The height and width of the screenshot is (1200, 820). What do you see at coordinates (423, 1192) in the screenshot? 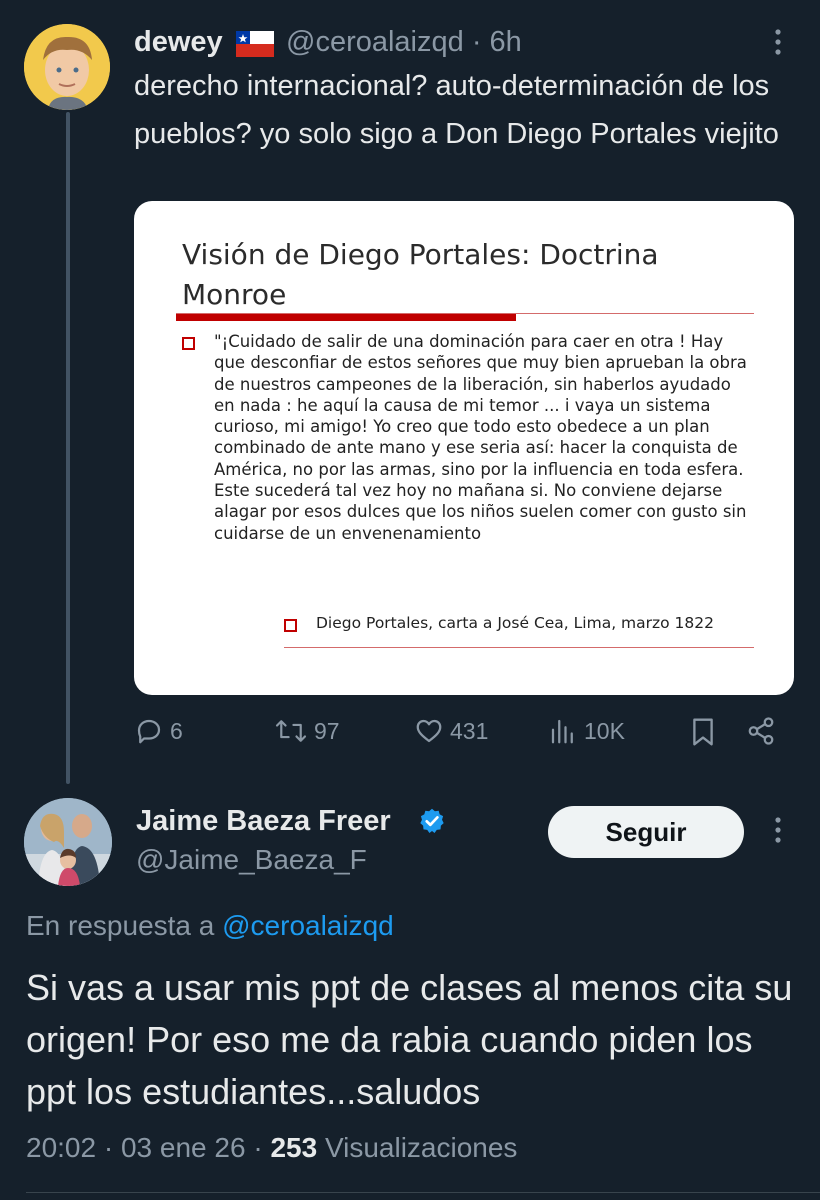
I see `divider` at bounding box center [423, 1192].